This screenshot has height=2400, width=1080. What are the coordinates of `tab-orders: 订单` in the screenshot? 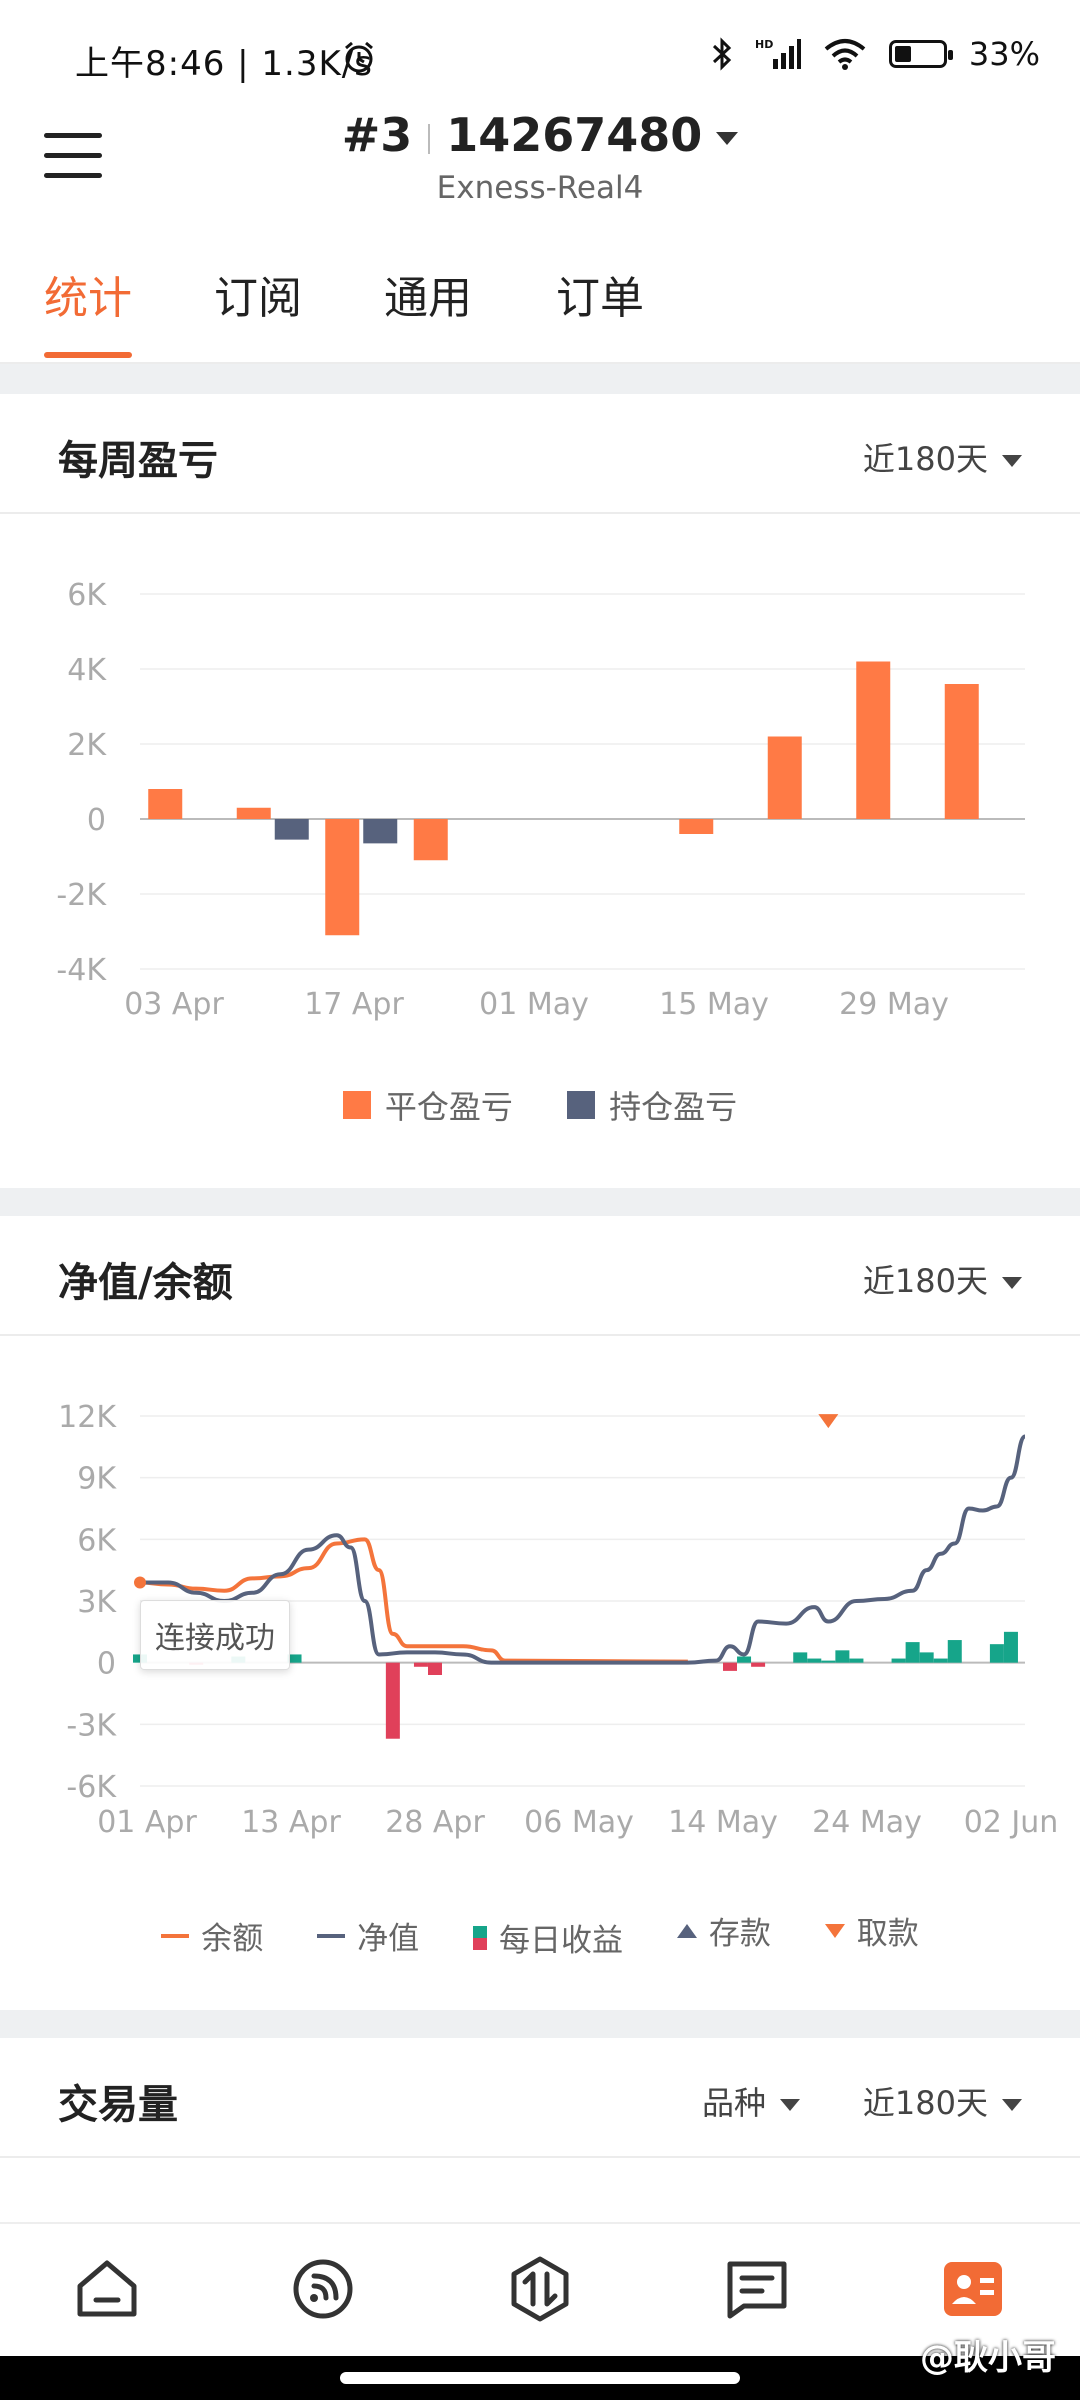 It's located at (600, 294).